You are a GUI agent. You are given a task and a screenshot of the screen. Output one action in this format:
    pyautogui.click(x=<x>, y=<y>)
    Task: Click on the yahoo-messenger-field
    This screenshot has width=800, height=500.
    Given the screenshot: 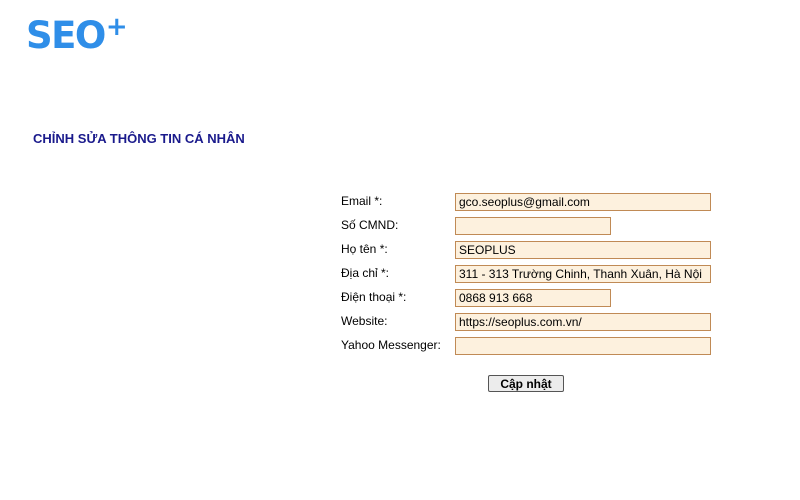 What is the action you would take?
    pyautogui.click(x=583, y=346)
    